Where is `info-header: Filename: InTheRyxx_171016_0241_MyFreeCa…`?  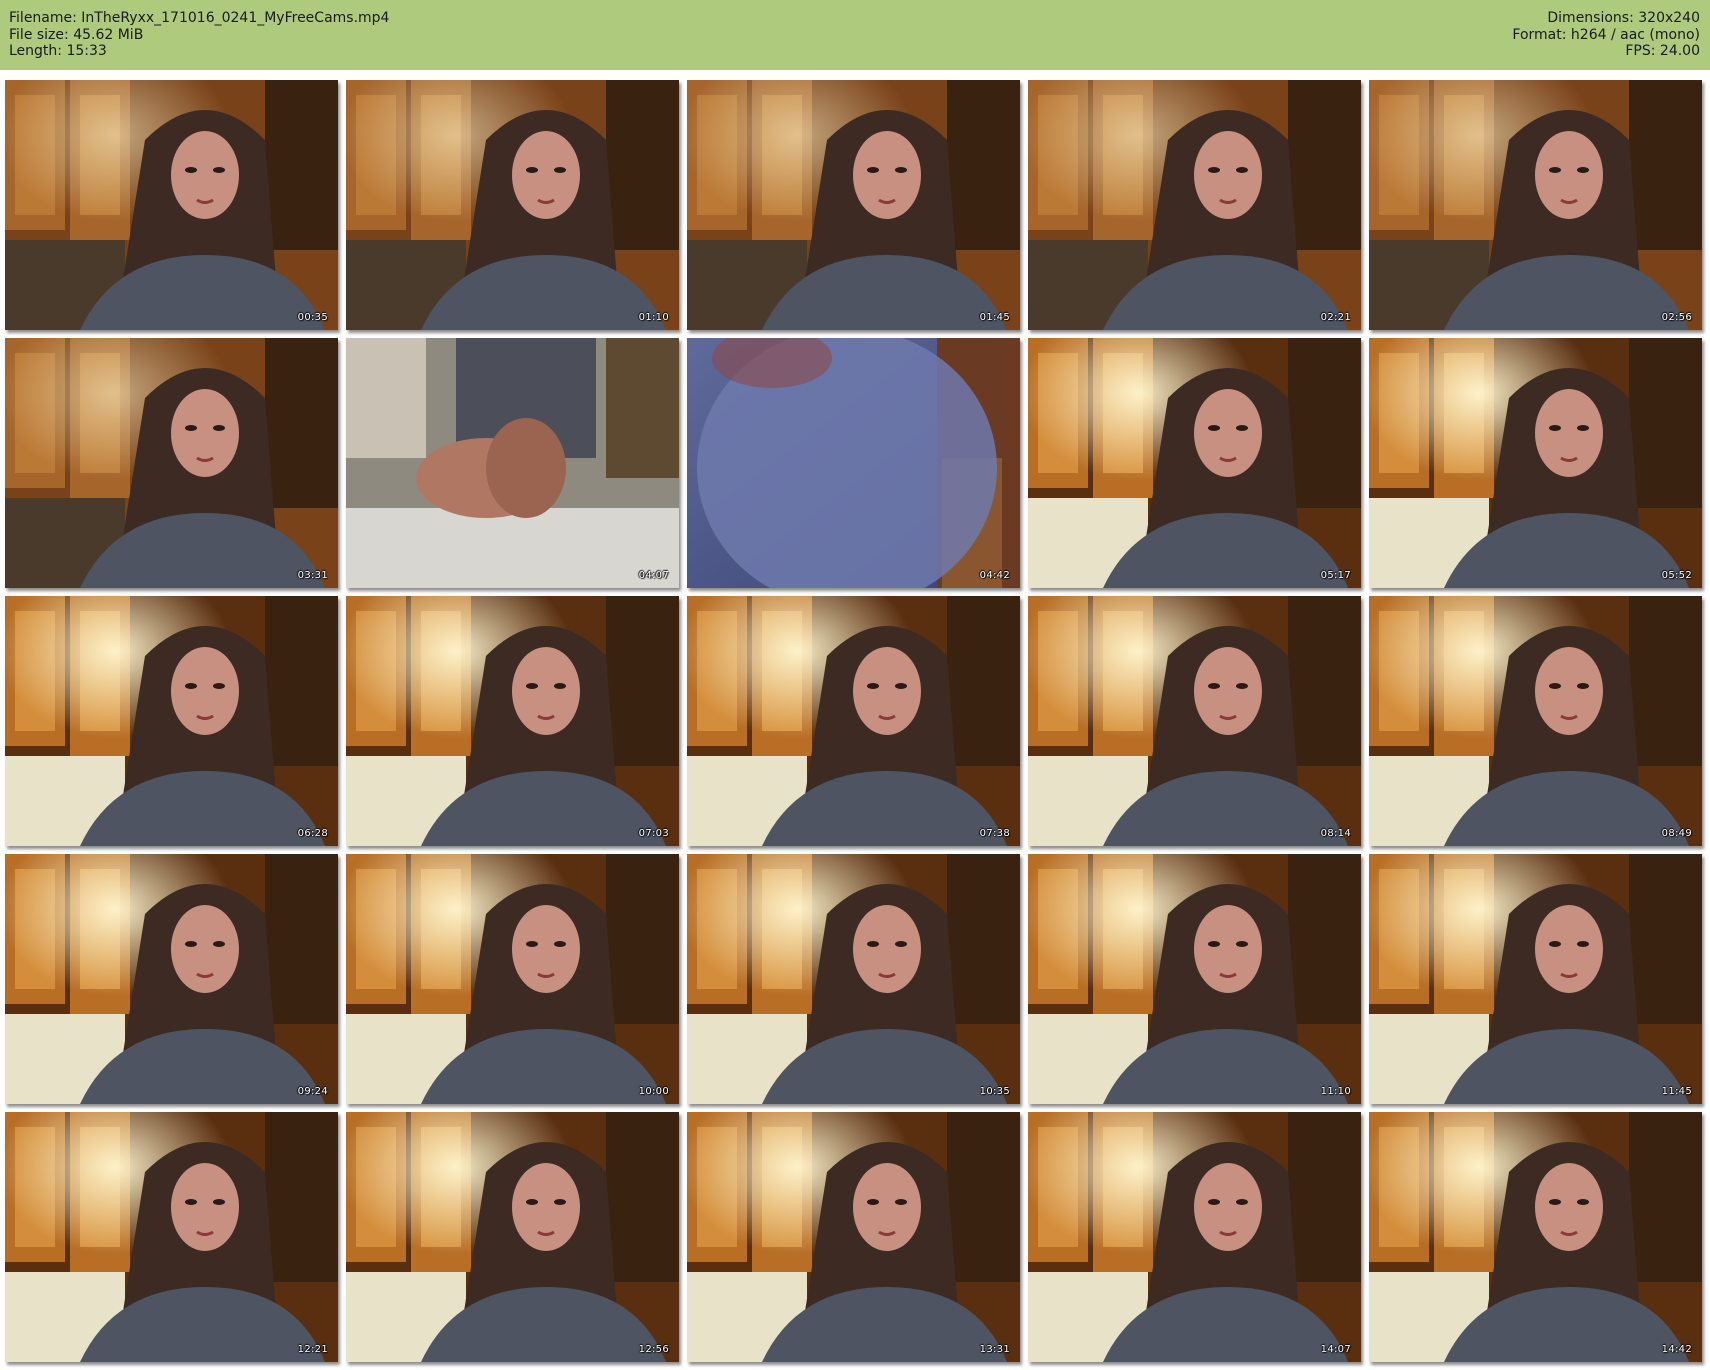 info-header: Filename: InTheRyxx_171016_0241_MyFreeCa… is located at coordinates (855, 35).